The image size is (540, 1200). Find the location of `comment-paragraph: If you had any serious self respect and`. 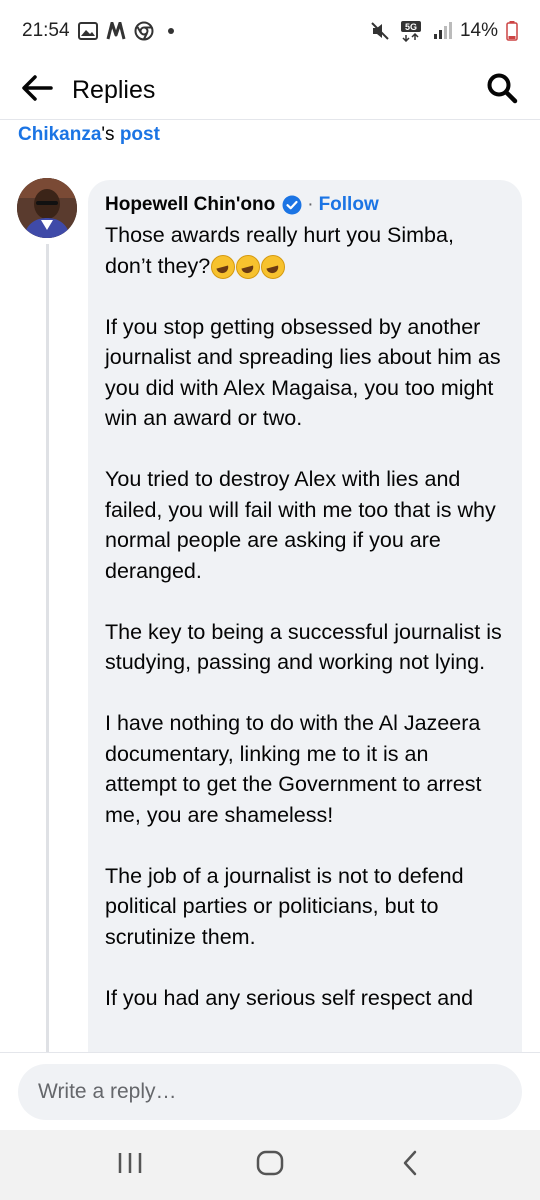

comment-paragraph: If you had any serious self respect and is located at coordinates (289, 997).